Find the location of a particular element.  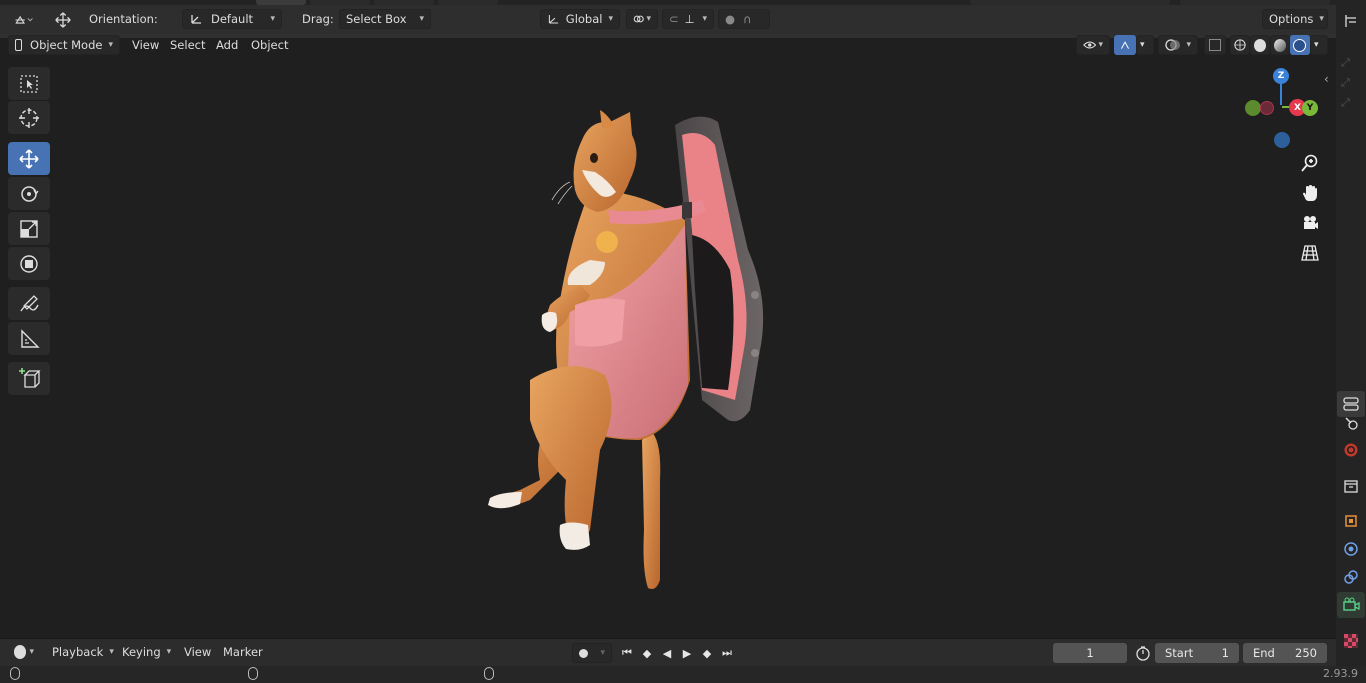

transform-tool is located at coordinates (29, 263).